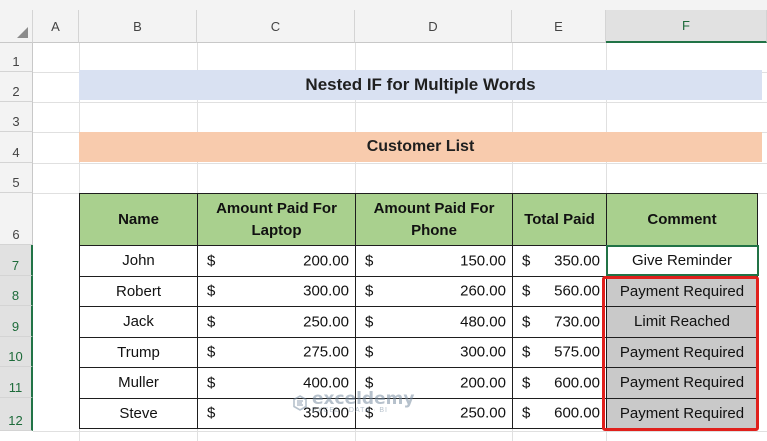  What do you see at coordinates (434, 219) in the screenshot?
I see `header-phone: Amount Paid For Phone` at bounding box center [434, 219].